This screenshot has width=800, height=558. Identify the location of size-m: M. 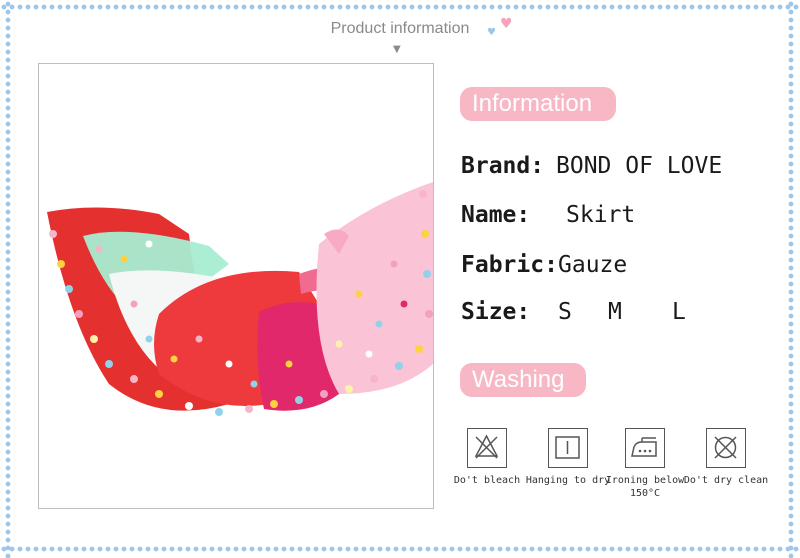
(615, 312).